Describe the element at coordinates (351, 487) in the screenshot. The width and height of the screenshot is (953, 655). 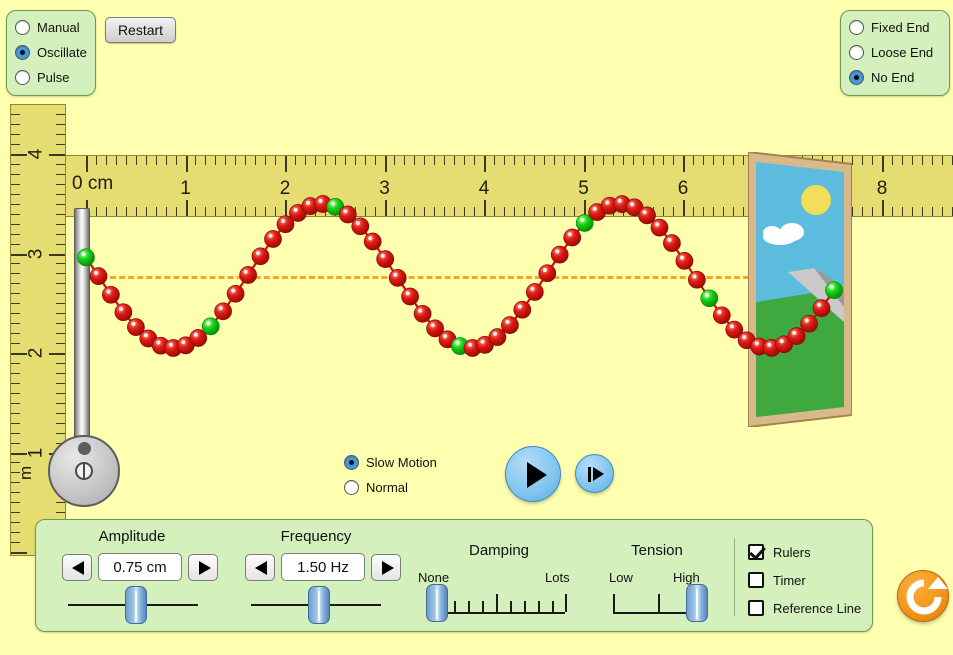
I see `radio-normal-icon` at that location.